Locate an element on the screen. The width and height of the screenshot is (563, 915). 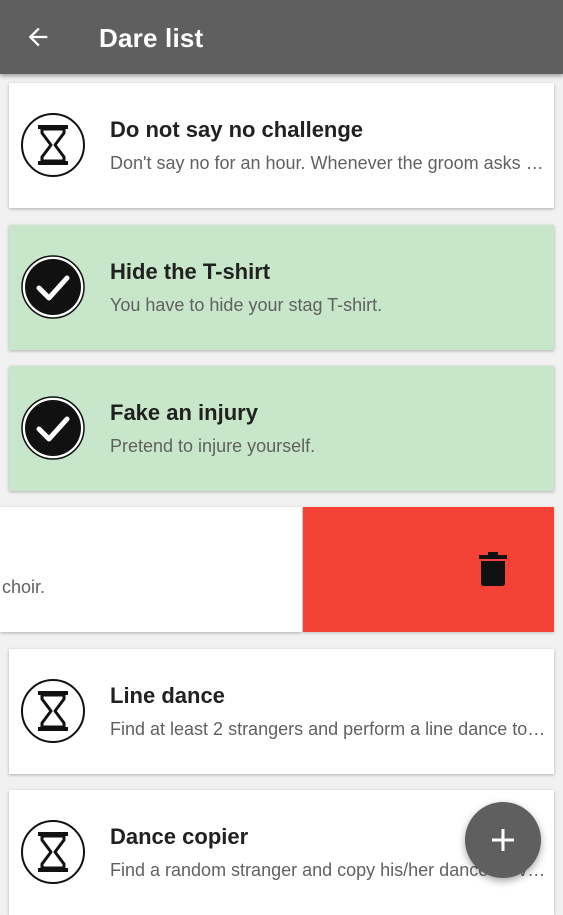
swiped-dare-row: choir. is located at coordinates (281, 569).